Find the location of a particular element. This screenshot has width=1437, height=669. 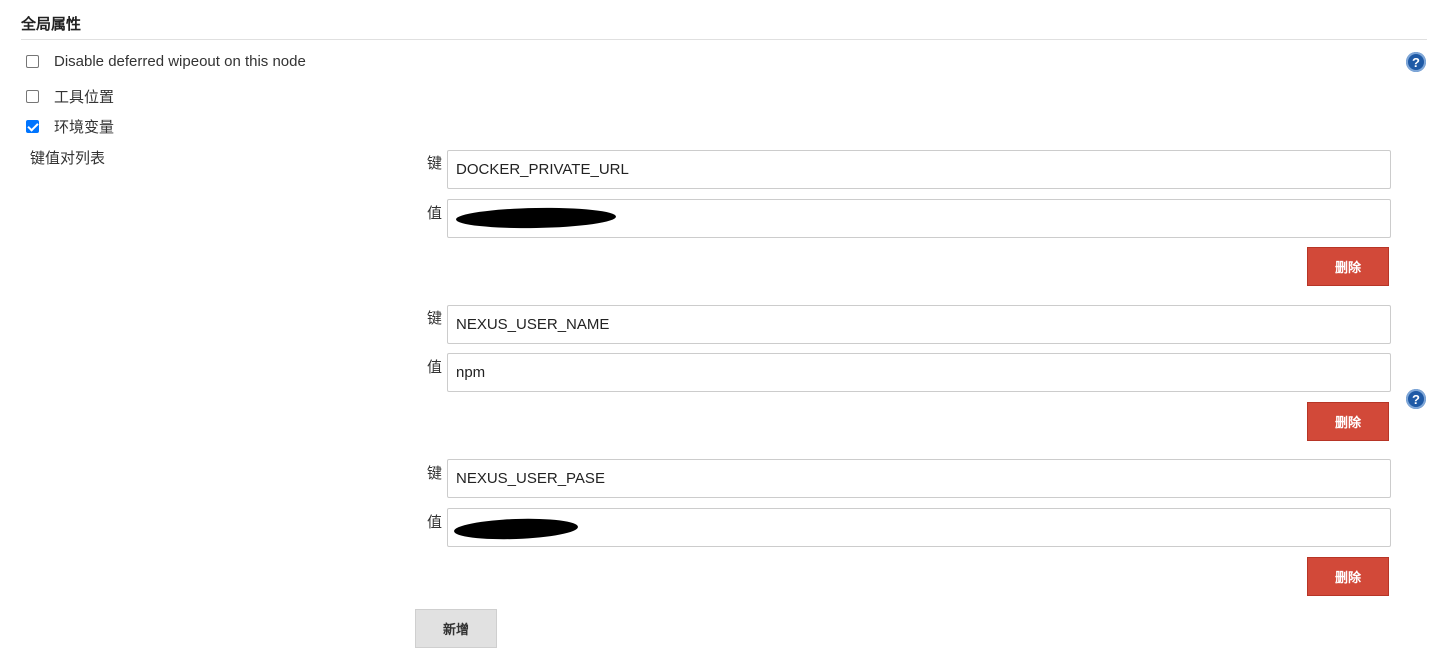

option-label: 环境变量 is located at coordinates (84, 127).